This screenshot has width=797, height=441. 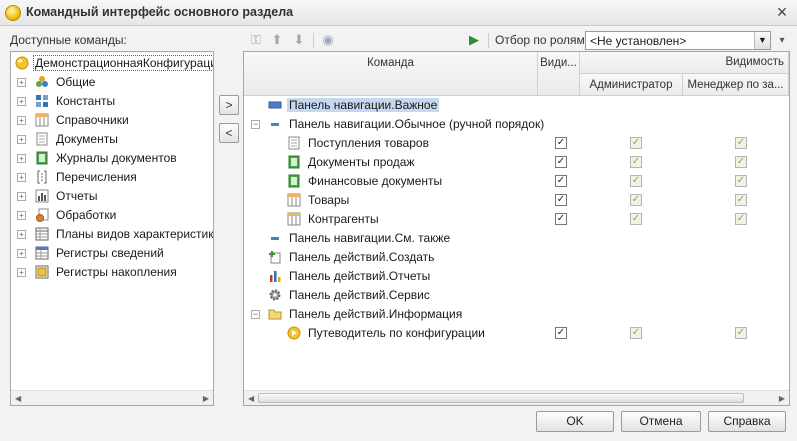 I want to click on tree-item-catalogs: + Справочники, so click(x=112, y=120).